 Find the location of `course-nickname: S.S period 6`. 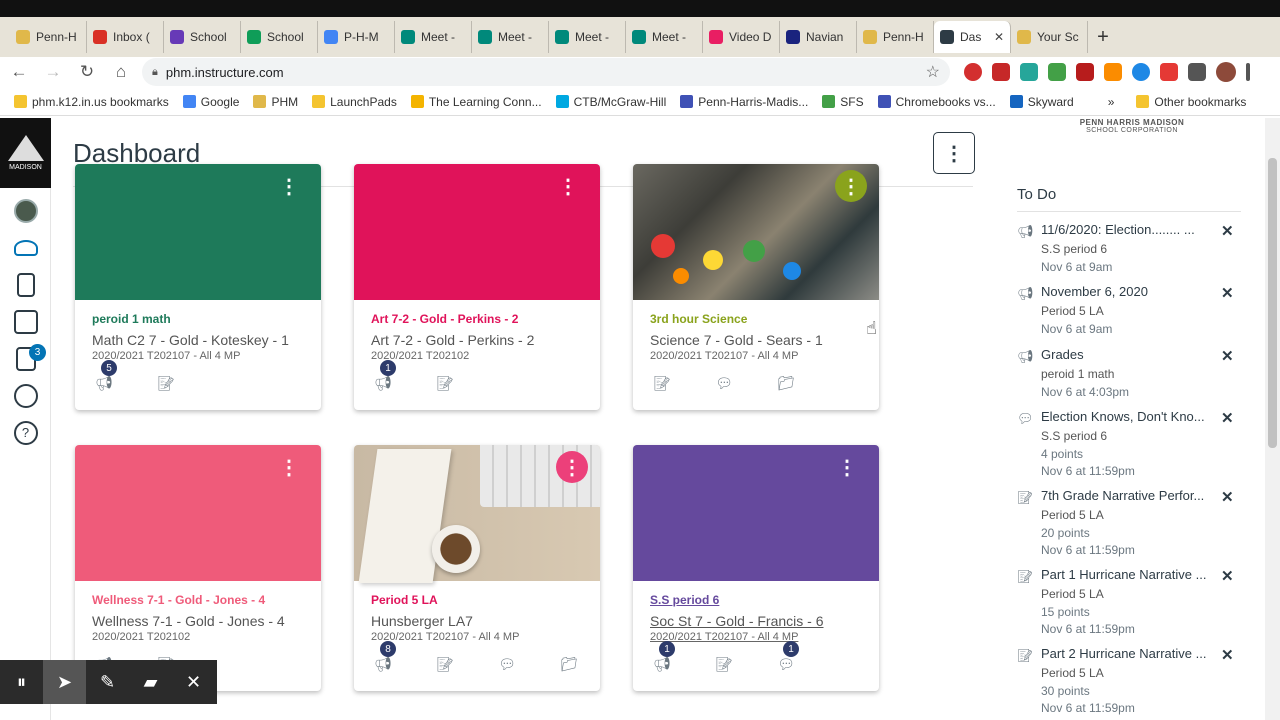

course-nickname: S.S period 6 is located at coordinates (756, 600).